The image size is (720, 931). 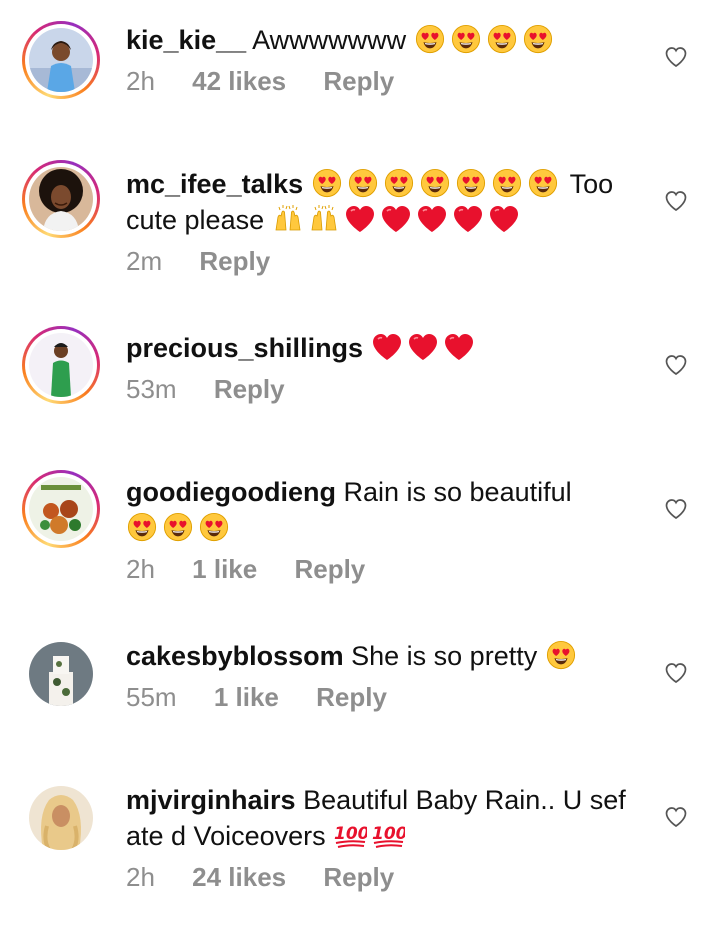 I want to click on comment-body-line2: cute please, so click(x=195, y=220).